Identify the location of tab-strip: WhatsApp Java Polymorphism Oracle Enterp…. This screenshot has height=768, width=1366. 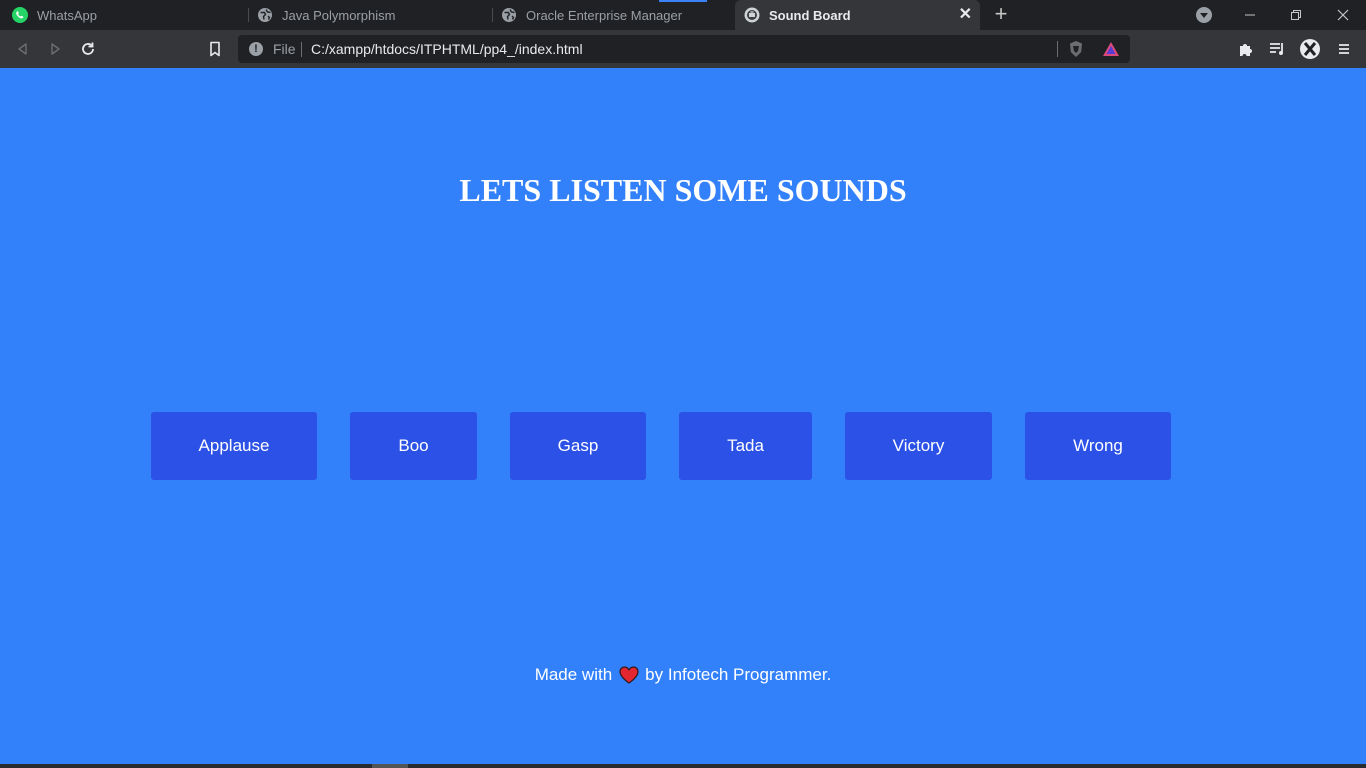
(683, 15).